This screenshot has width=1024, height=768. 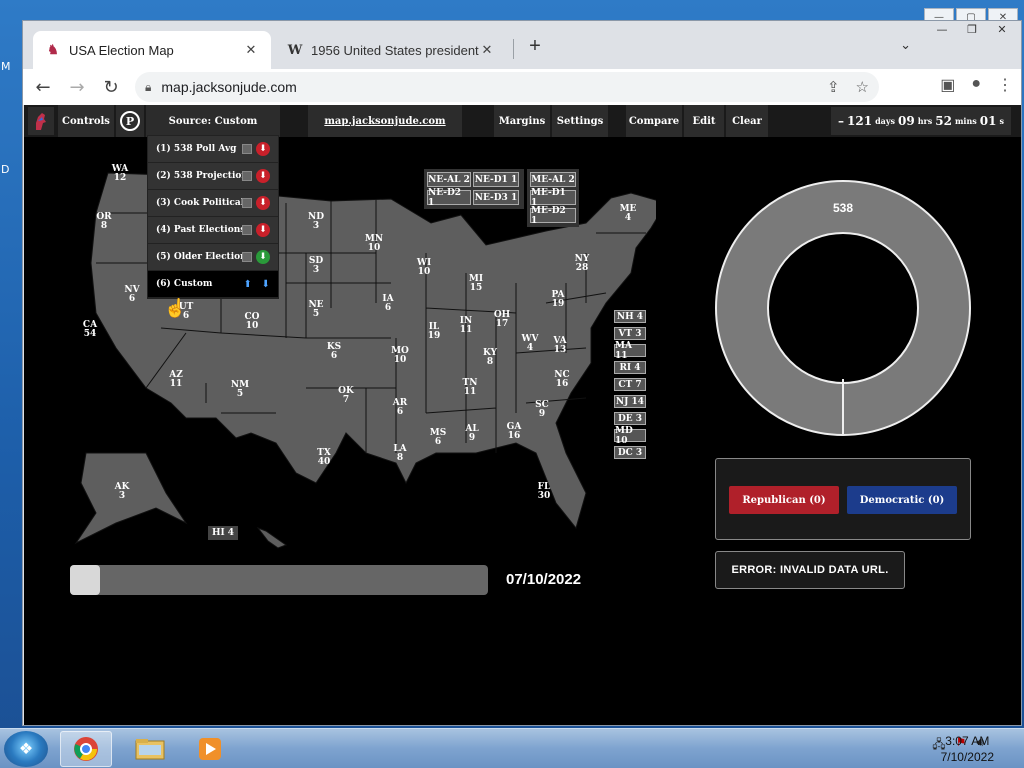 I want to click on district-ne-d2: NE-D2 1, so click(x=449, y=198).